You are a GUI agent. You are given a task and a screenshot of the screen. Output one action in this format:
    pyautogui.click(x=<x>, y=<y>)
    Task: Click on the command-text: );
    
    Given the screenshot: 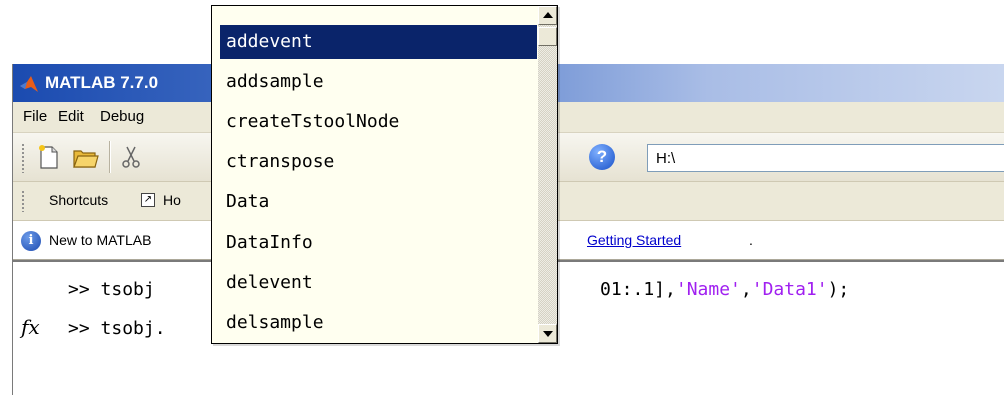 What is the action you would take?
    pyautogui.click(x=838, y=289)
    